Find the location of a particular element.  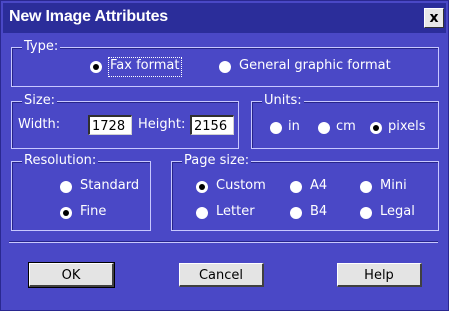

page-size-mini-radio is located at coordinates (366, 187).